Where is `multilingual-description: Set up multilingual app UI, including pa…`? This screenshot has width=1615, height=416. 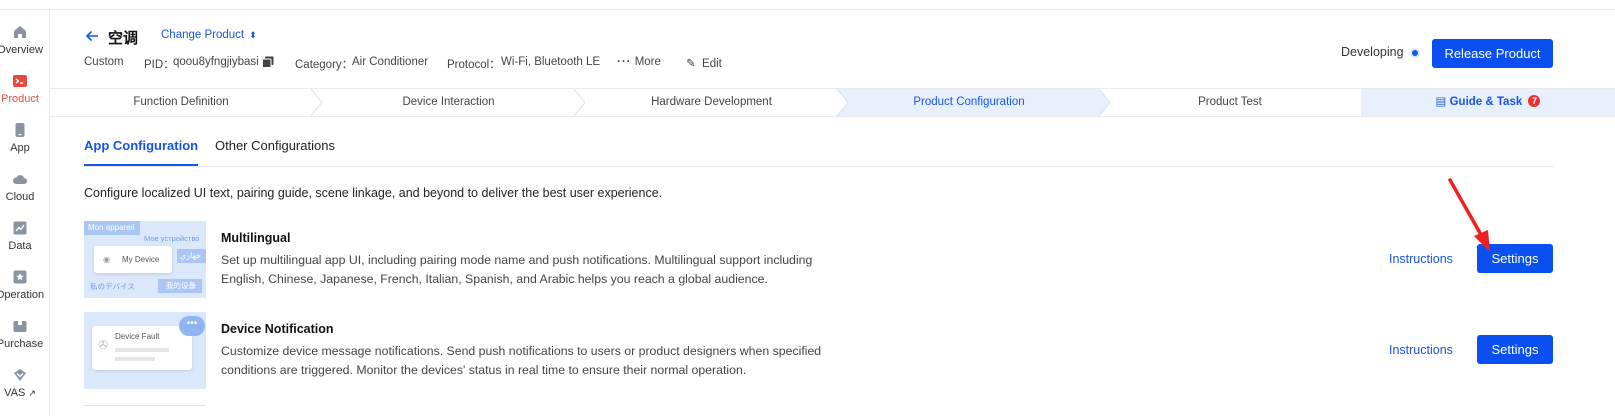 multilingual-description: Set up multilingual app UI, including pa… is located at coordinates (517, 269).